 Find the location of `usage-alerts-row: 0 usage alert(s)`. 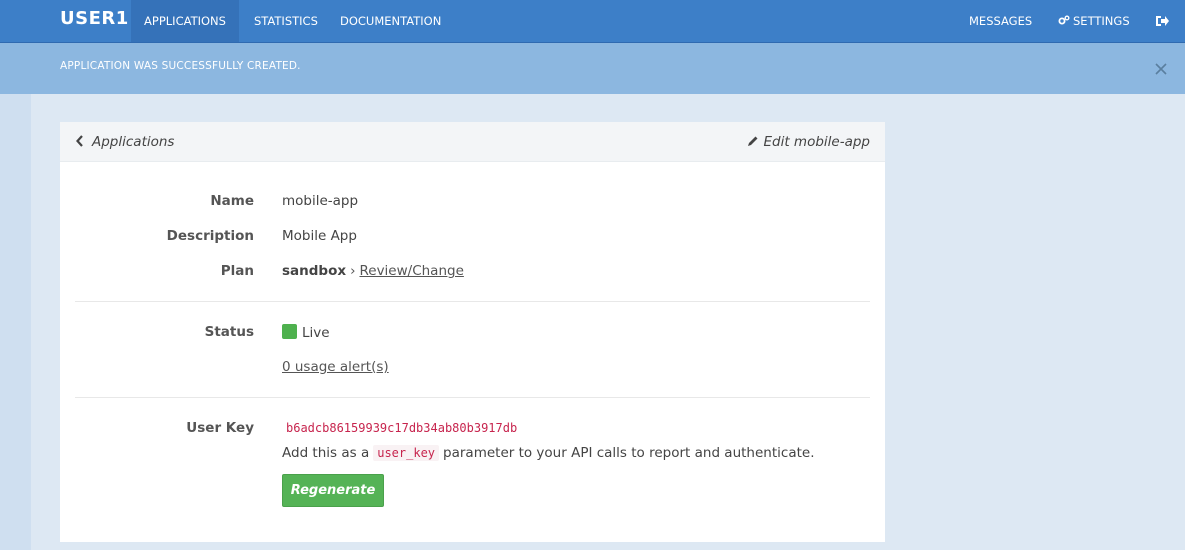

usage-alerts-row: 0 usage alert(s) is located at coordinates (335, 367).